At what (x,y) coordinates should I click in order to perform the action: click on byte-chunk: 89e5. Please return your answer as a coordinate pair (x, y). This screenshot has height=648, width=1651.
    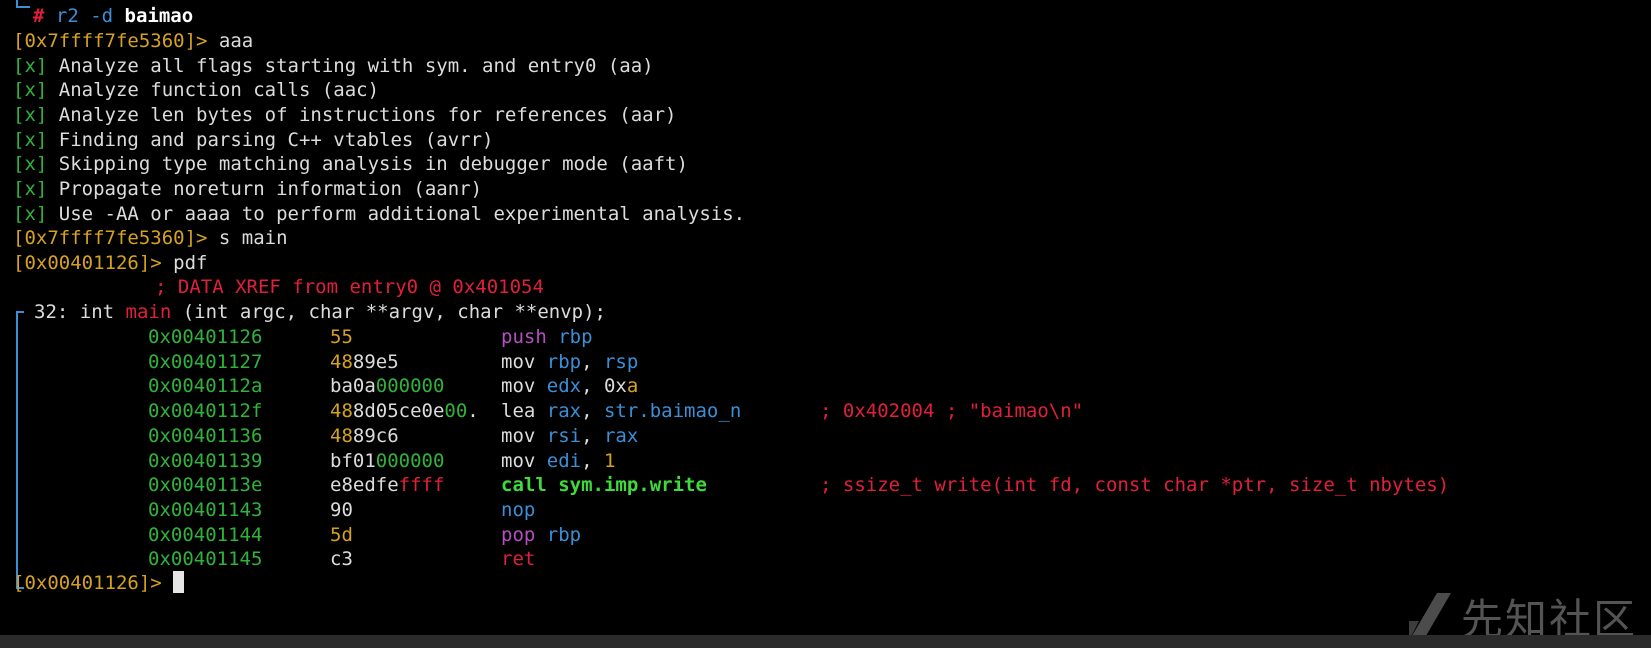
    Looking at the image, I should click on (375, 362).